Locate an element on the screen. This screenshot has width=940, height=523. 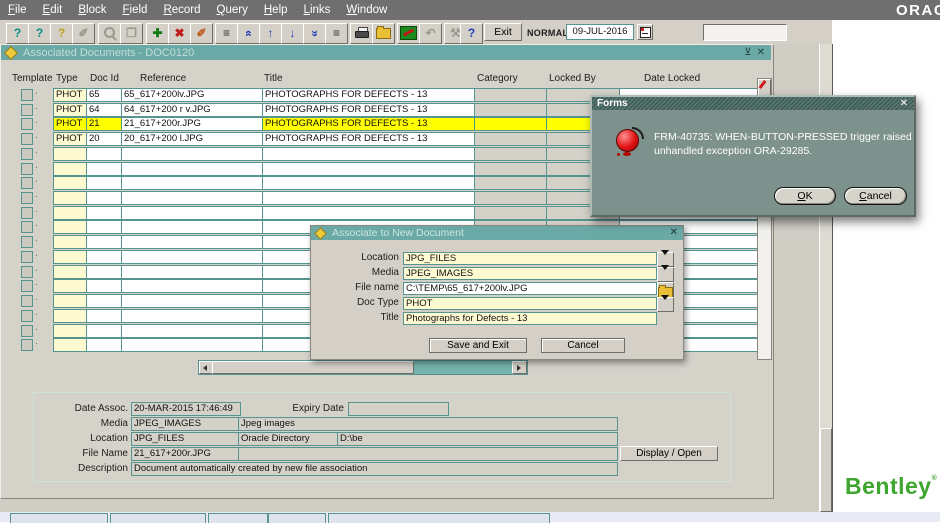
ok-button: OK is located at coordinates (805, 196).